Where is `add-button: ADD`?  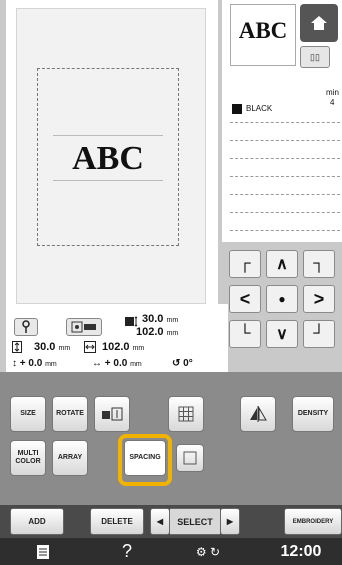
add-button: ADD is located at coordinates (37, 521).